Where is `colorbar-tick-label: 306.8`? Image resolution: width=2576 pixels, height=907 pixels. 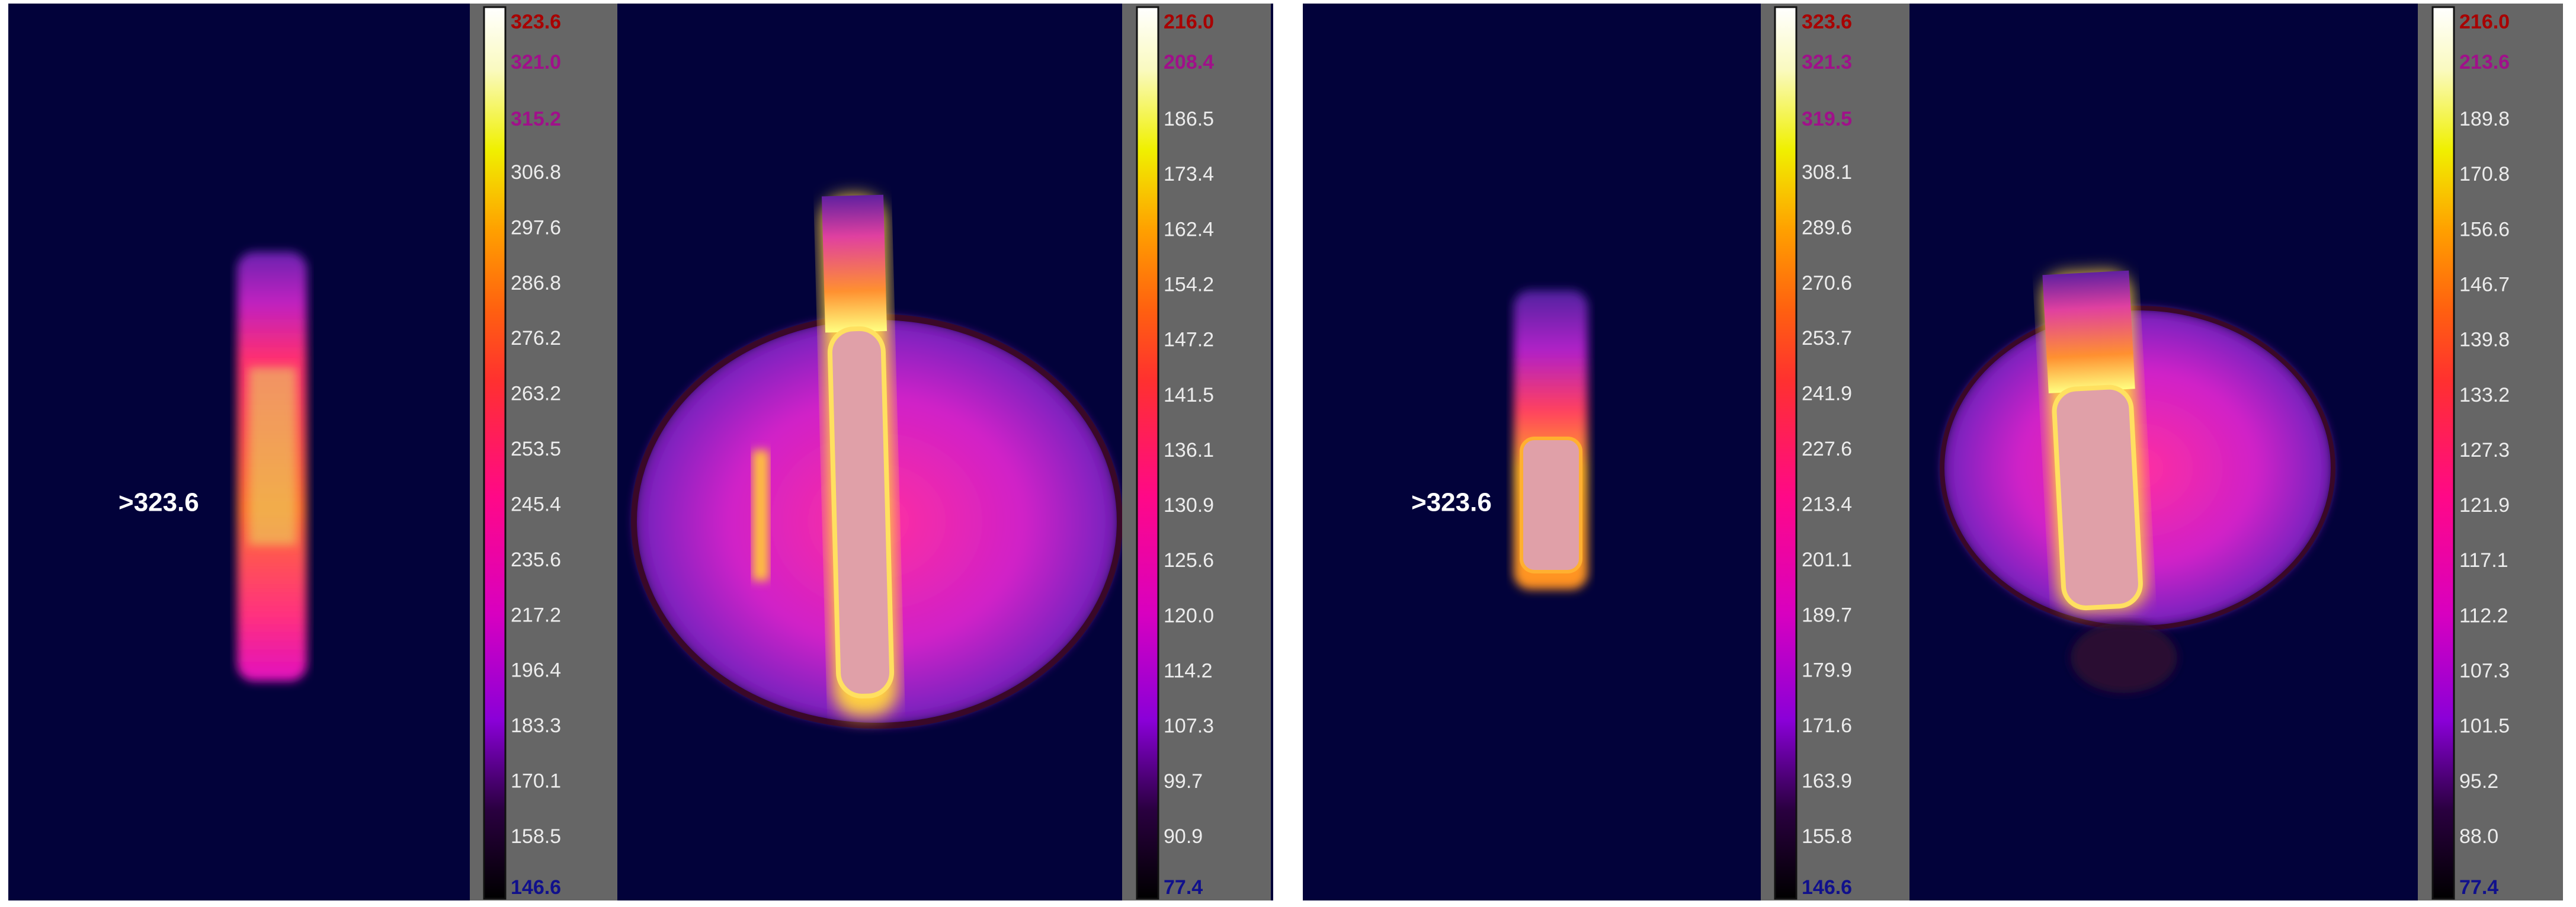
colorbar-tick-label: 306.8 is located at coordinates (536, 172).